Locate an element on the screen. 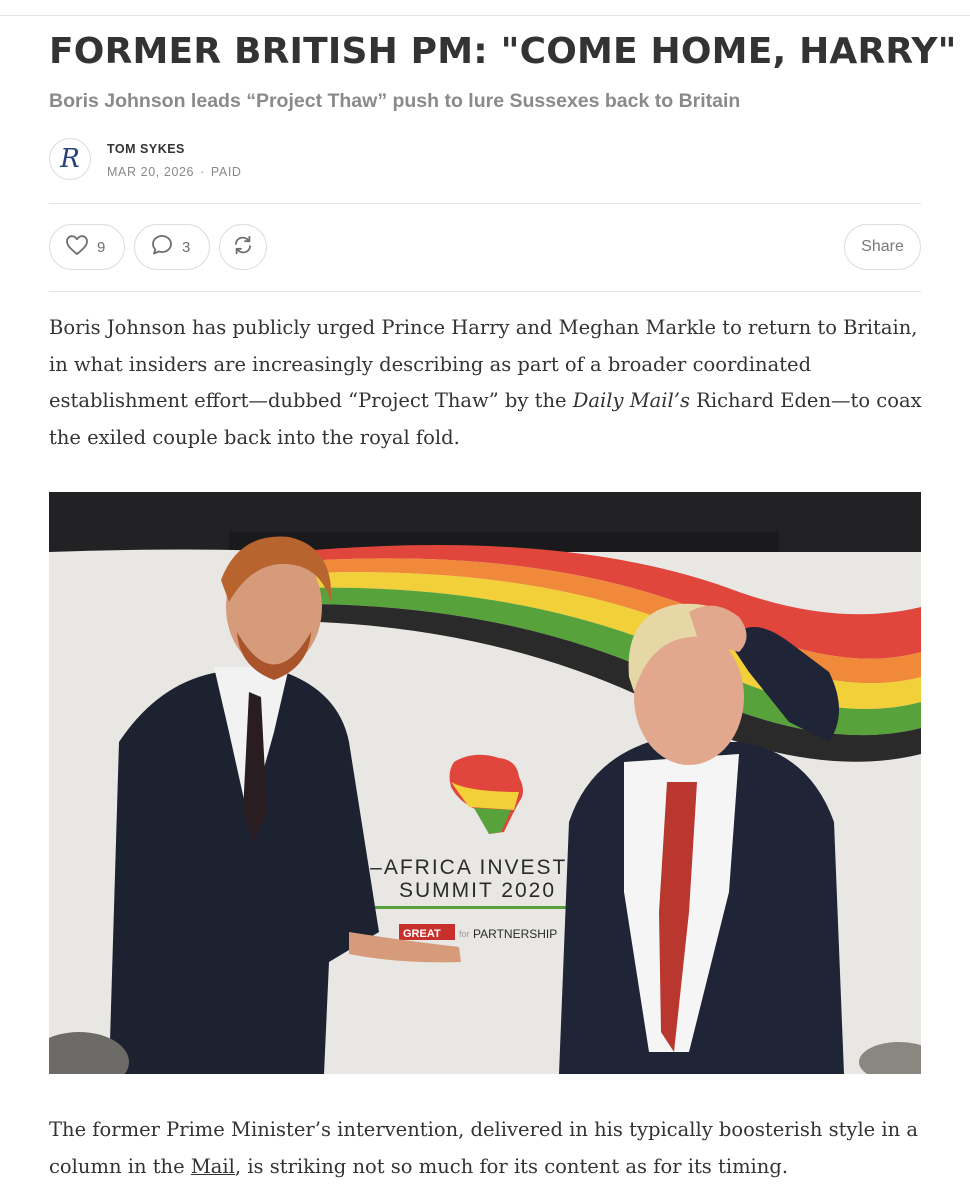  comment-button: 3 is located at coordinates (172, 247).